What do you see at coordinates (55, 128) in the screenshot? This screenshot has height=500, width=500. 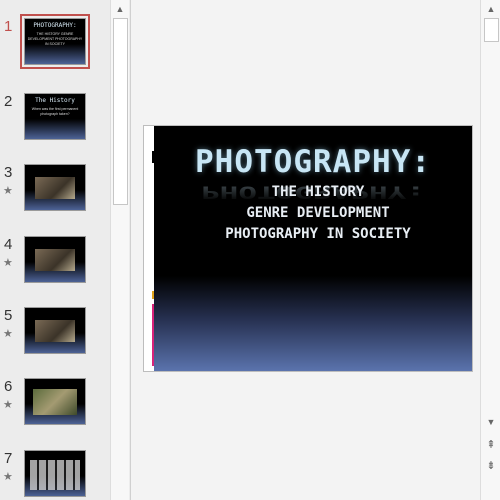 I see `preview-gradient` at bounding box center [55, 128].